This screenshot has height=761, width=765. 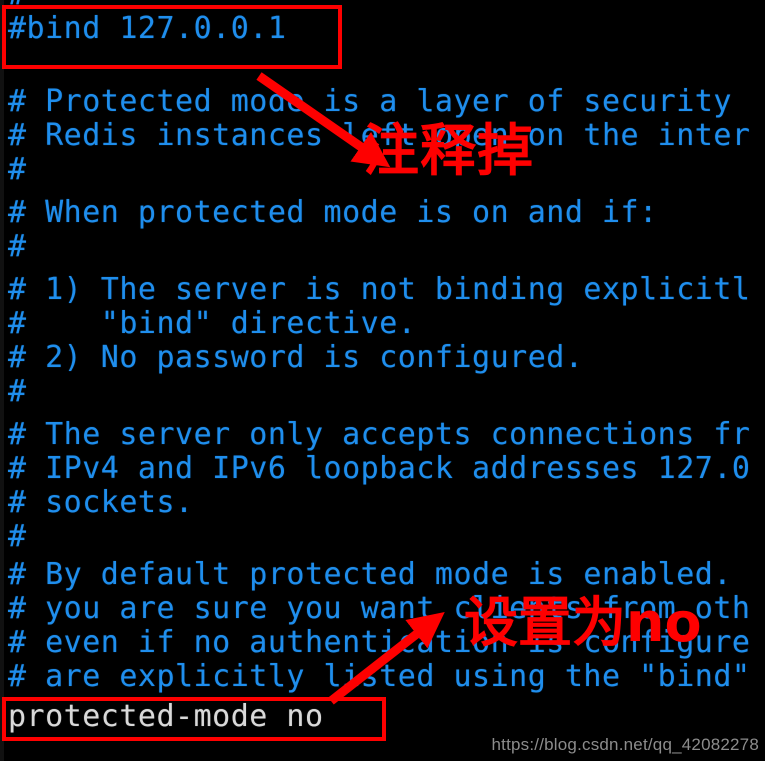 What do you see at coordinates (386, 658) in the screenshot?
I see `set-to-no-arrow` at bounding box center [386, 658].